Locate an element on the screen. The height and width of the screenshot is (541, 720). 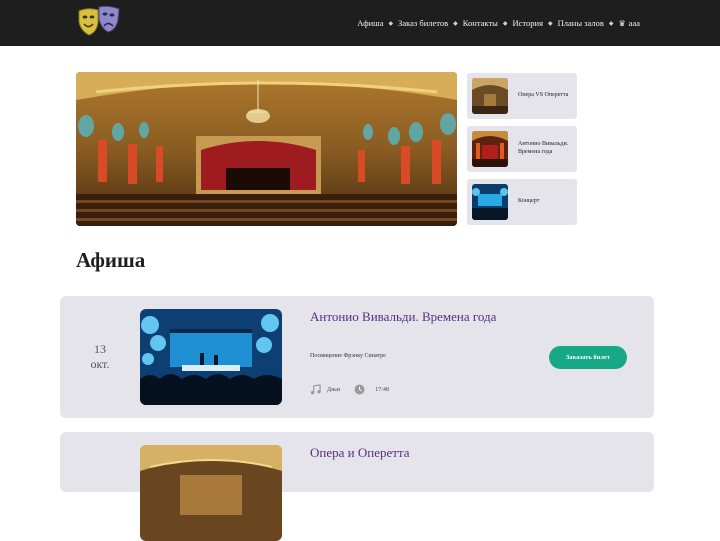
nav-contacts: Контакты is located at coordinates (480, 23).